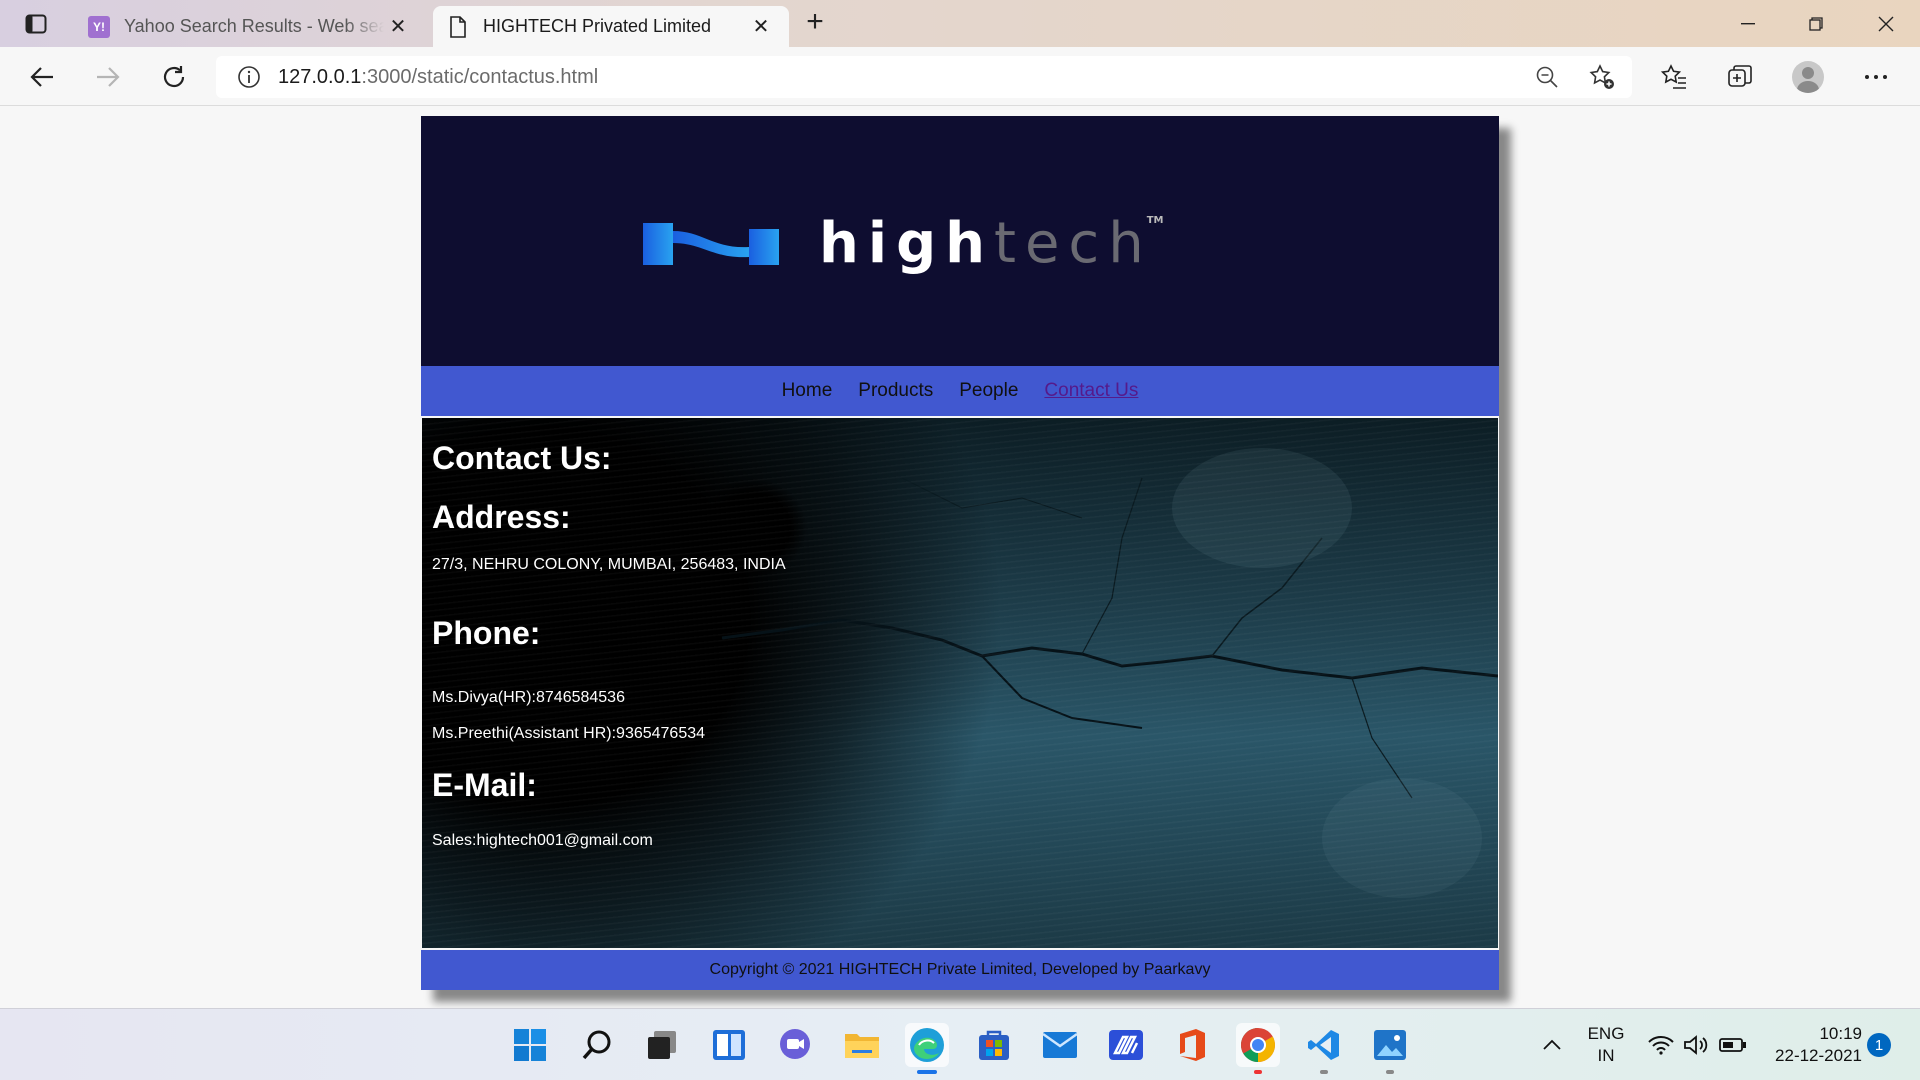 This screenshot has height=1080, width=1920. I want to click on clock: 10:19 22-12-2021, so click(1812, 1045).